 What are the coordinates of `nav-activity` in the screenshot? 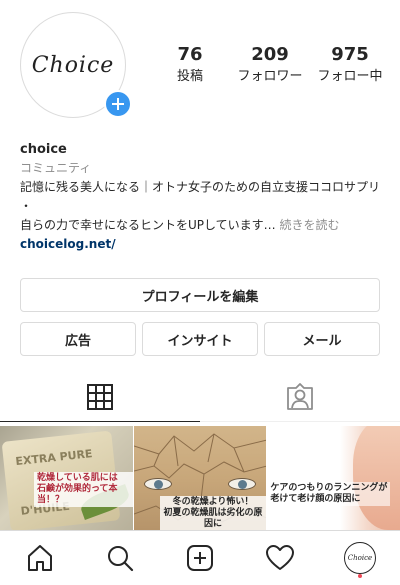 It's located at (280, 558).